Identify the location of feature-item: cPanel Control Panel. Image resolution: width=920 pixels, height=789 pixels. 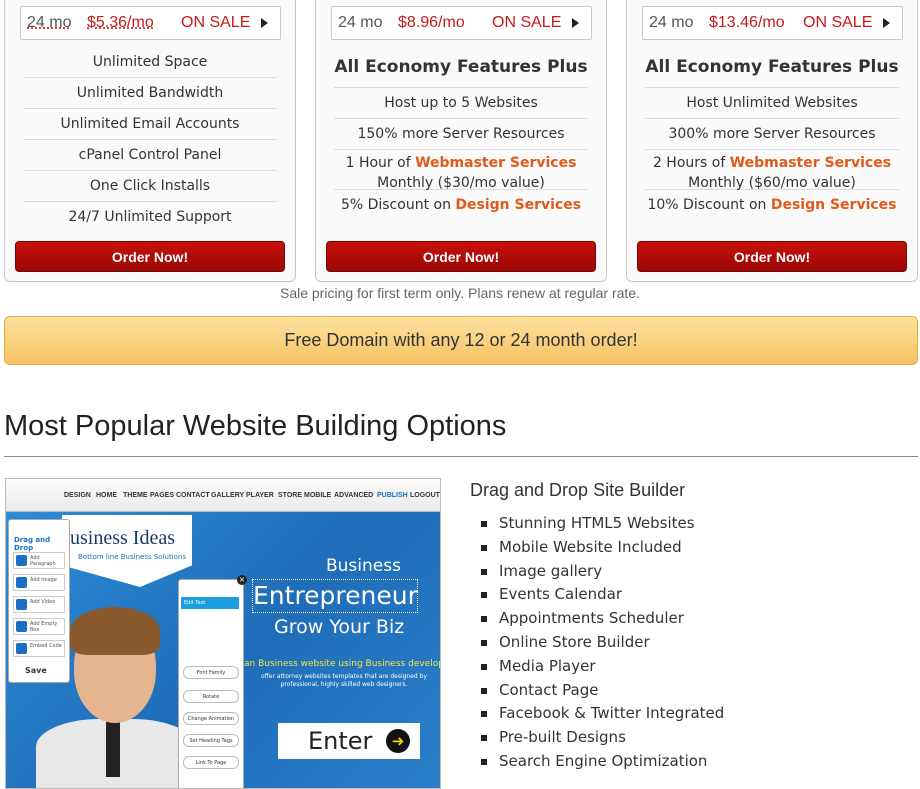
(150, 155).